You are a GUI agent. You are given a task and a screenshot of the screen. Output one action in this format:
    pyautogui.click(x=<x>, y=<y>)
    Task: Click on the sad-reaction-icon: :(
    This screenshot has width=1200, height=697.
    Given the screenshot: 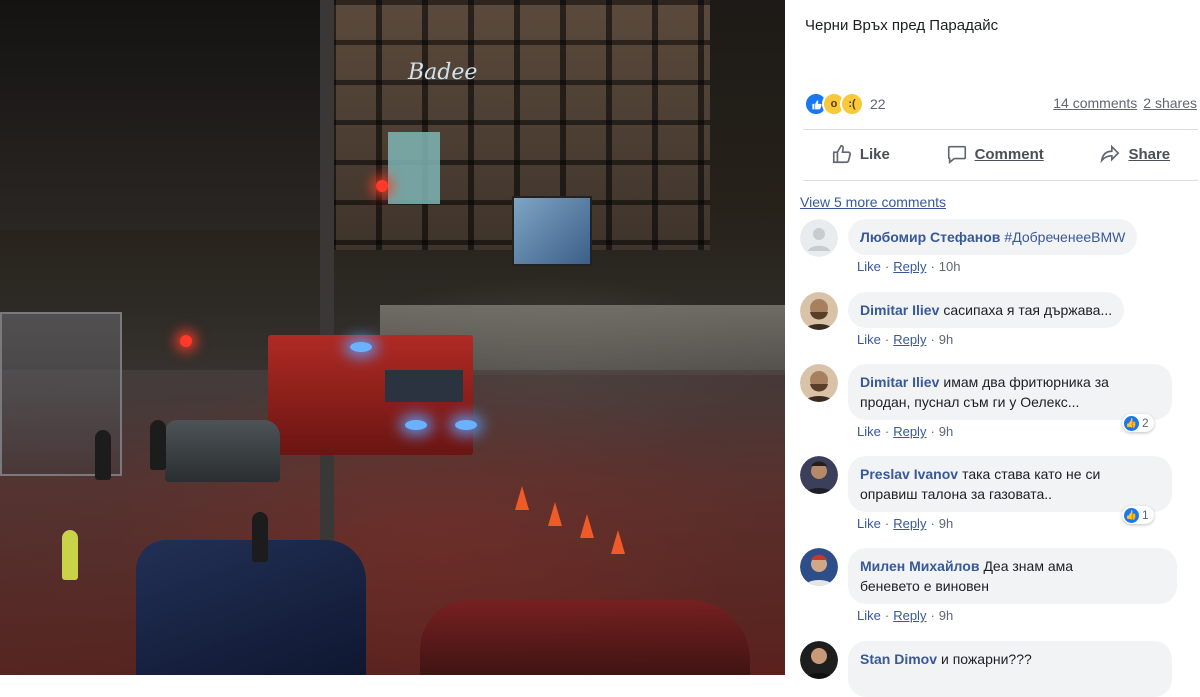 What is the action you would take?
    pyautogui.click(x=852, y=104)
    